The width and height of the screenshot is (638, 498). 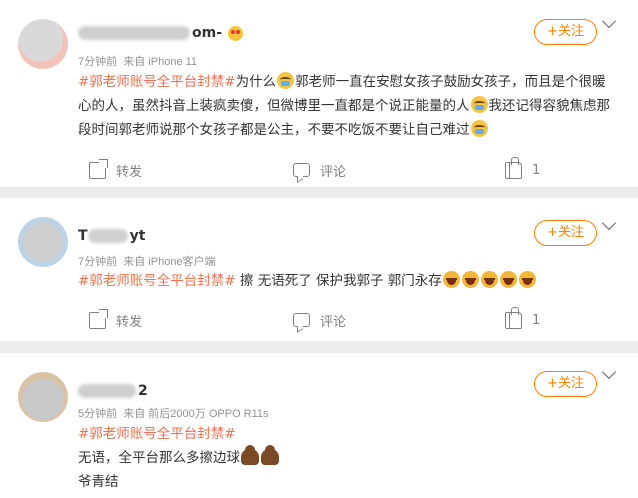 I want to click on post-line: 无语，全平台那么多擦边球, so click(x=348, y=457).